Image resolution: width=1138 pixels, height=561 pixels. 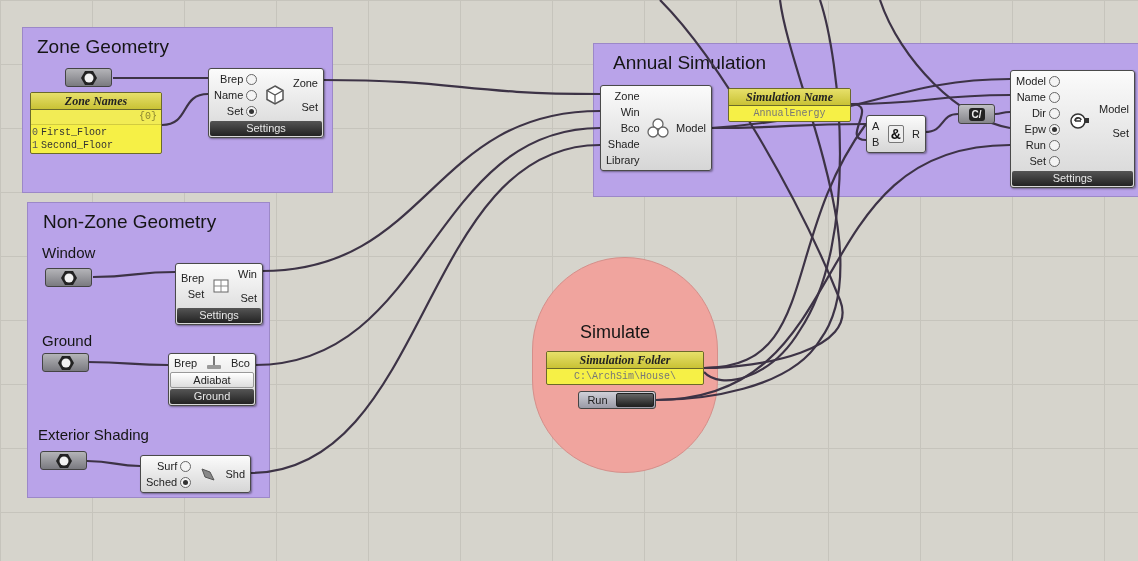 I want to click on parameter-symbol: C/, so click(x=976, y=114).